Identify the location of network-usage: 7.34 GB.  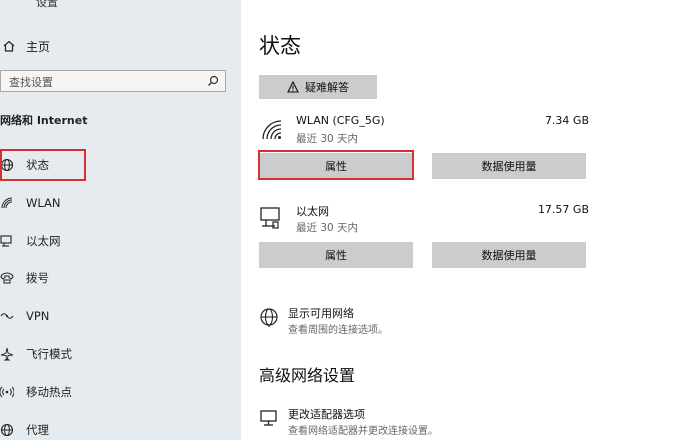
(566, 120).